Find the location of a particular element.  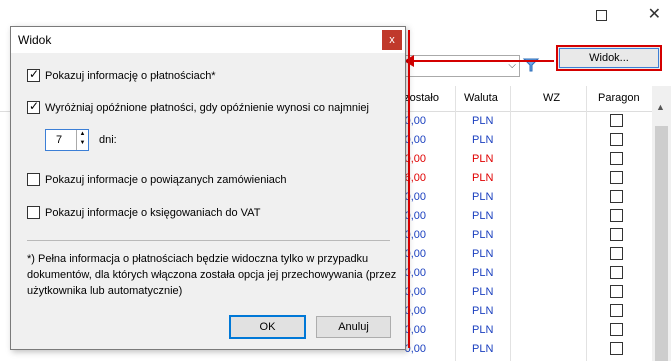

vat-checkbox is located at coordinates (33, 212).